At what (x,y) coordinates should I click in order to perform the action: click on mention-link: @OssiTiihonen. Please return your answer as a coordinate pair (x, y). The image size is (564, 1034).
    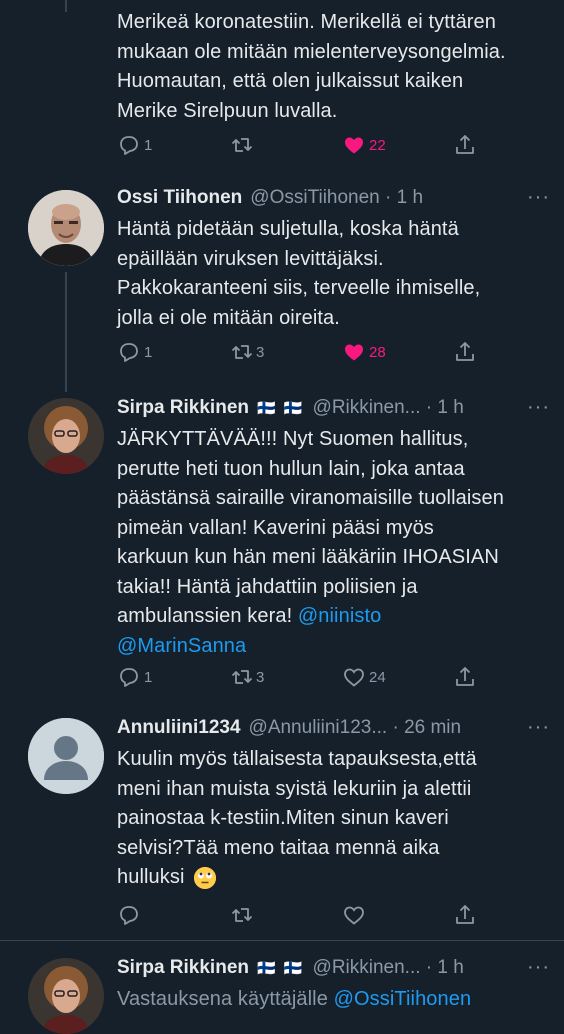
    Looking at the image, I should click on (403, 999).